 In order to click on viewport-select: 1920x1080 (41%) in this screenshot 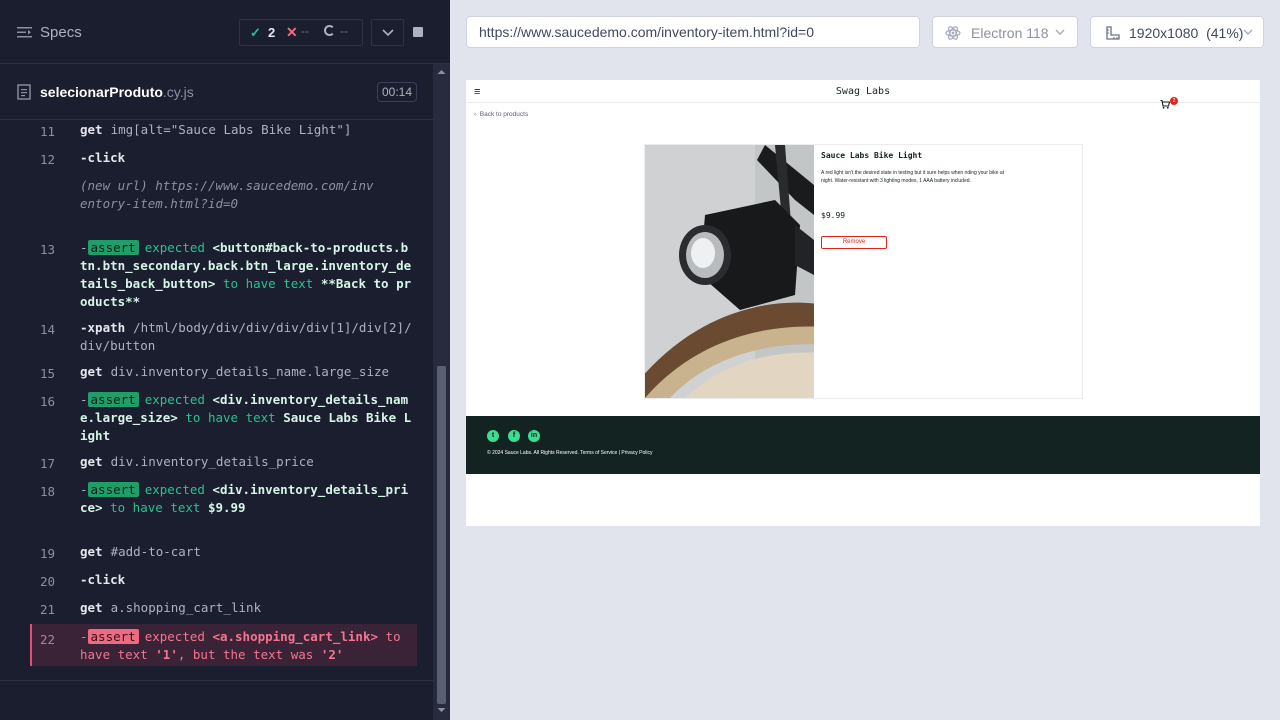, I will do `click(1177, 32)`.